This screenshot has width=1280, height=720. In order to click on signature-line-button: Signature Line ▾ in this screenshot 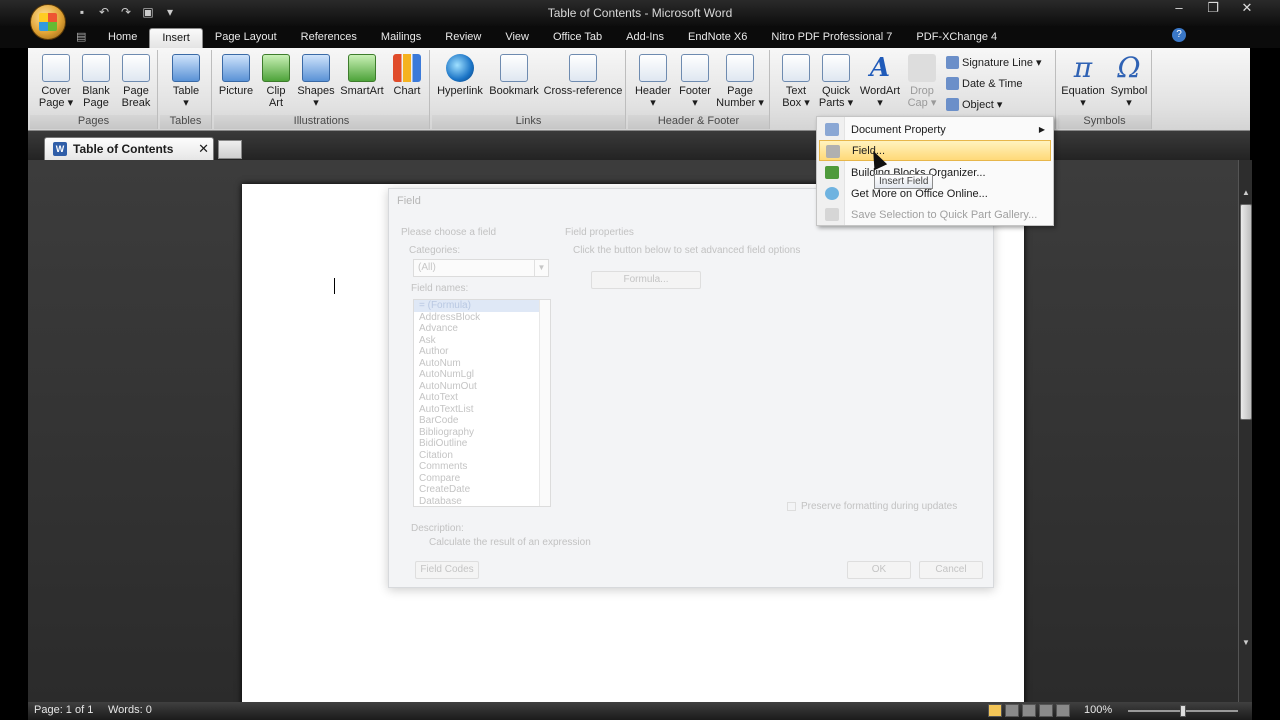, I will do `click(994, 62)`.